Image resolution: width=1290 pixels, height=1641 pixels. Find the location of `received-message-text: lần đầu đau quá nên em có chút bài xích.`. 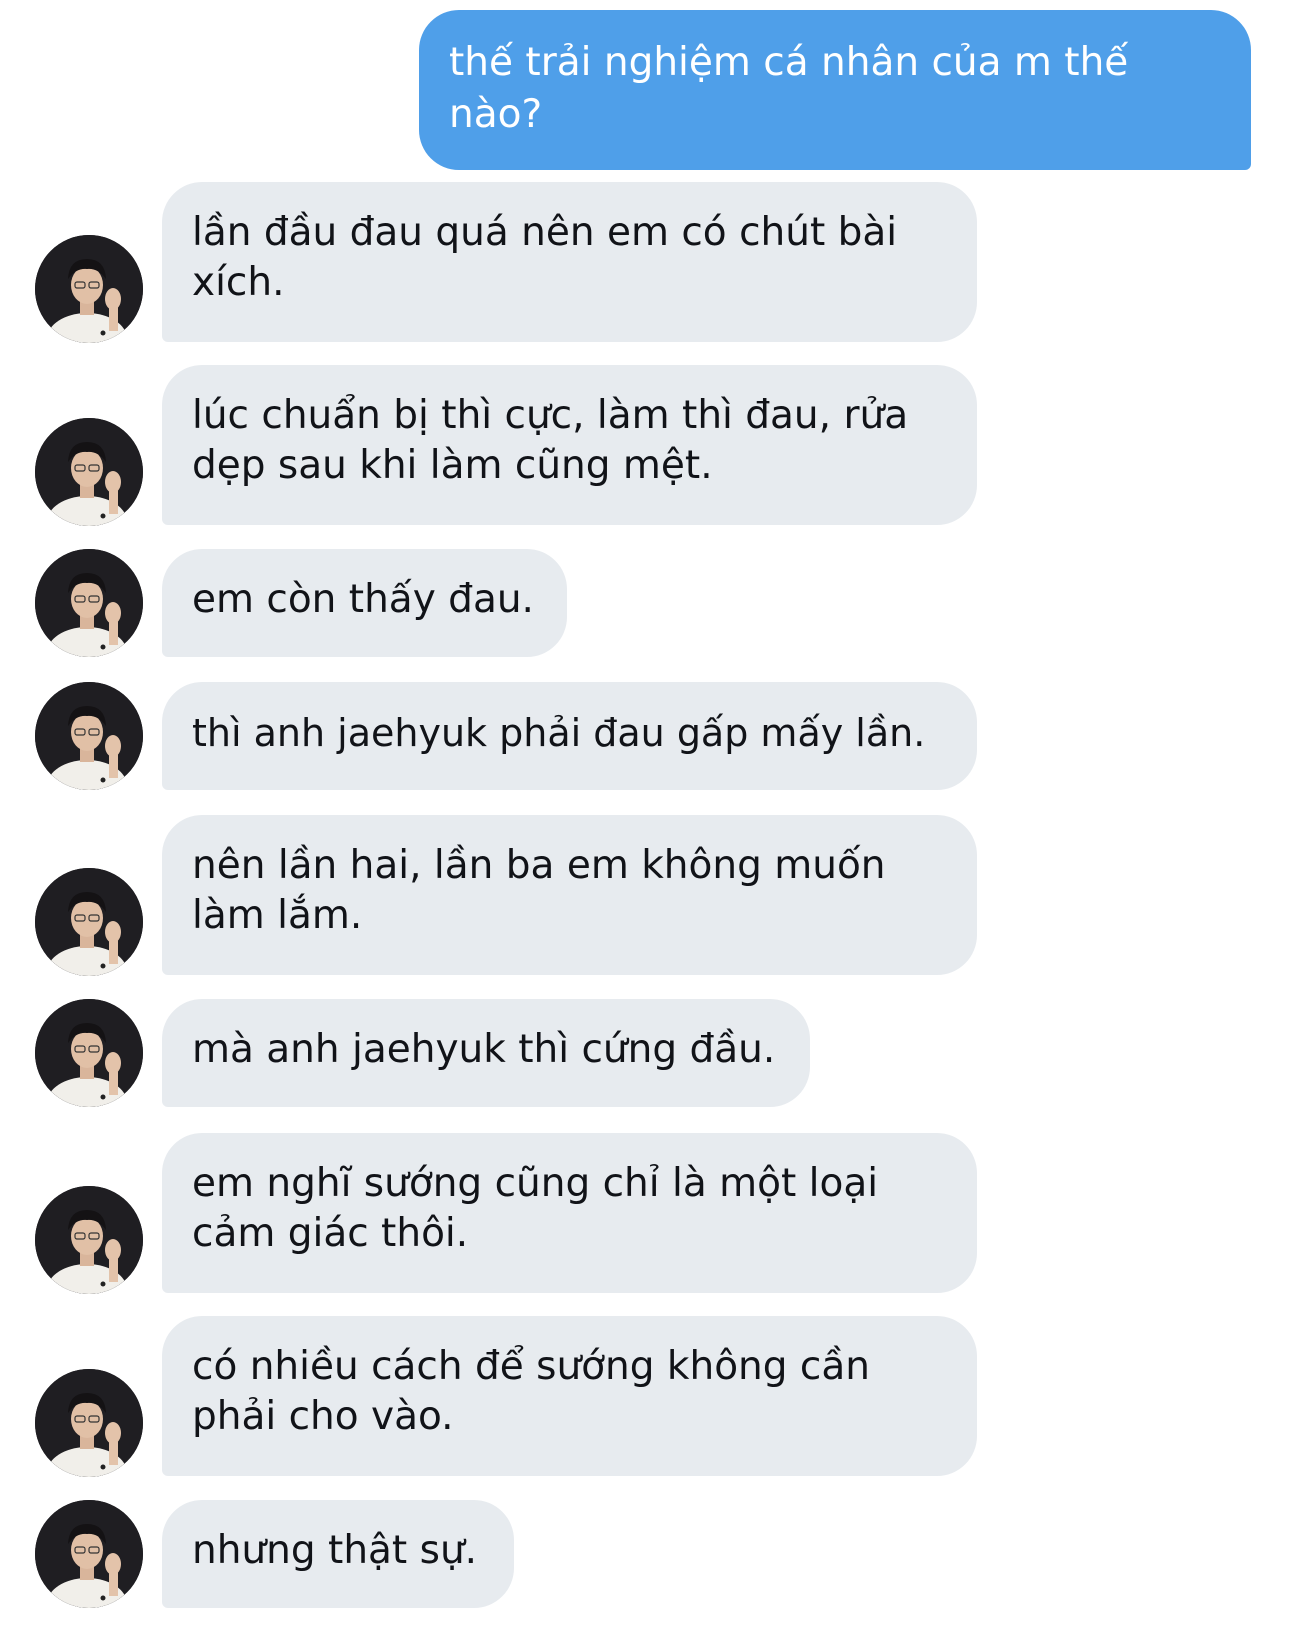

received-message-text: lần đầu đau quá nên em có chút bài xích. is located at coordinates (545, 257).